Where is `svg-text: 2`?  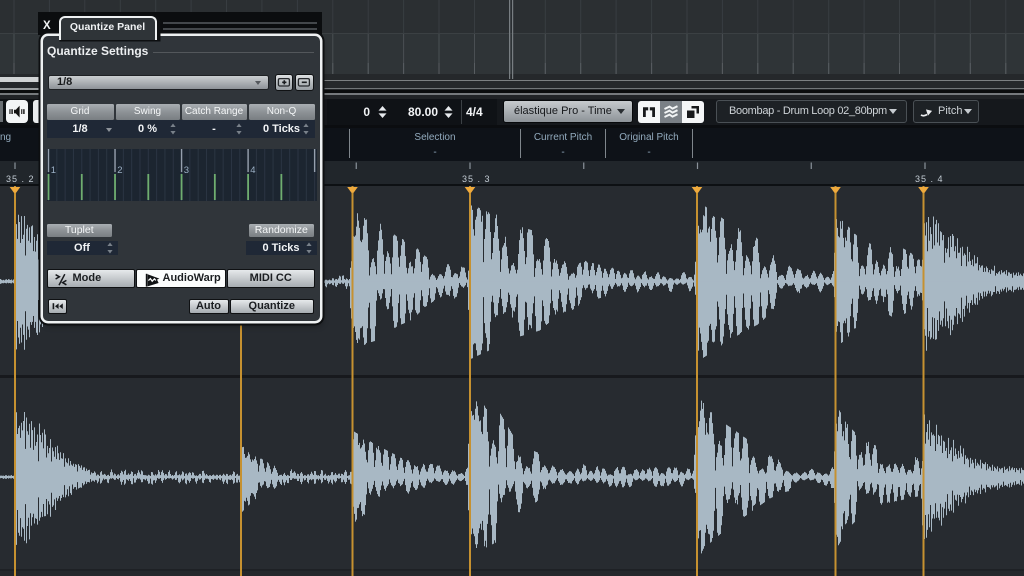 svg-text: 2 is located at coordinates (119, 170).